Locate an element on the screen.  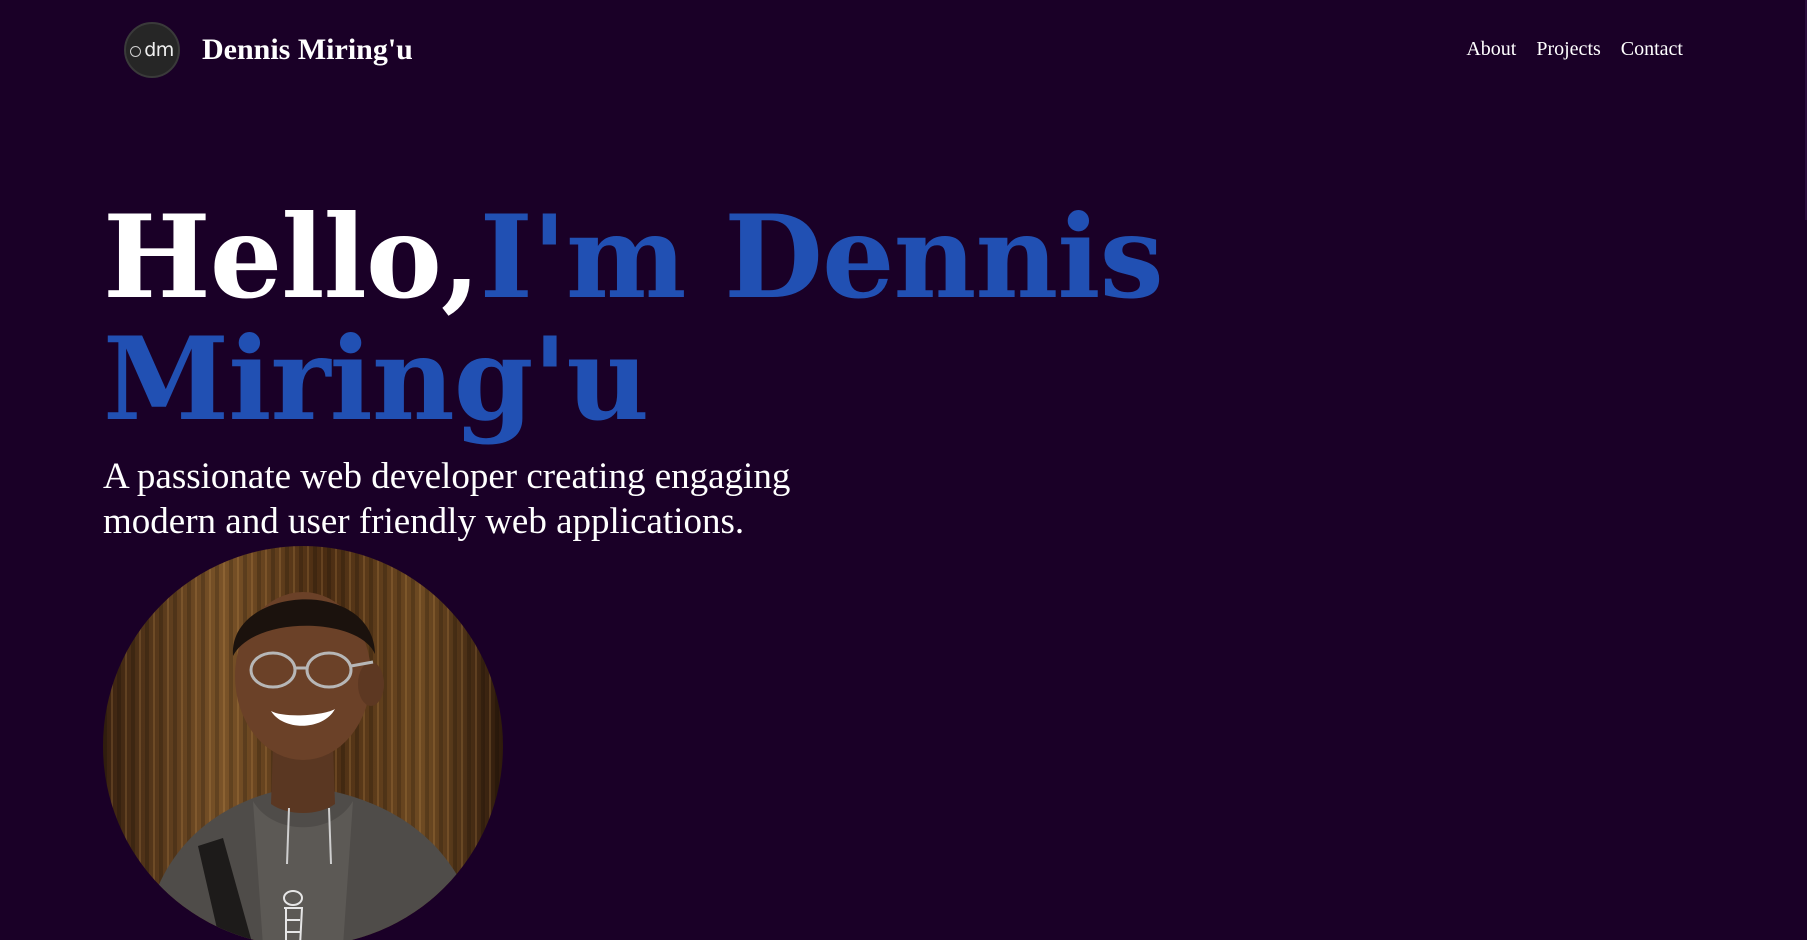
profile-photo is located at coordinates (303, 743).